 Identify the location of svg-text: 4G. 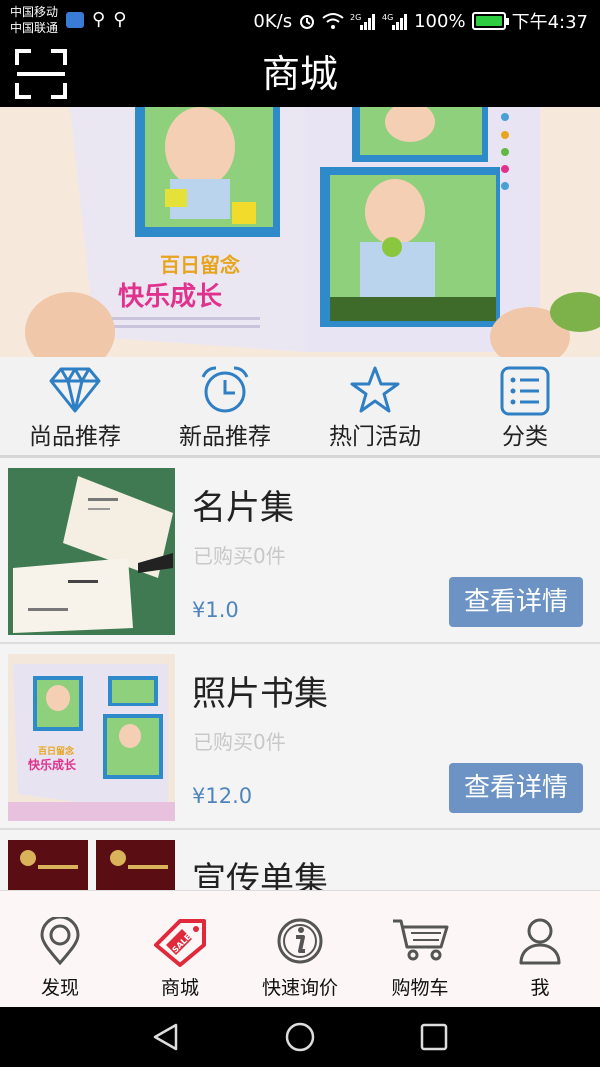
(387, 17).